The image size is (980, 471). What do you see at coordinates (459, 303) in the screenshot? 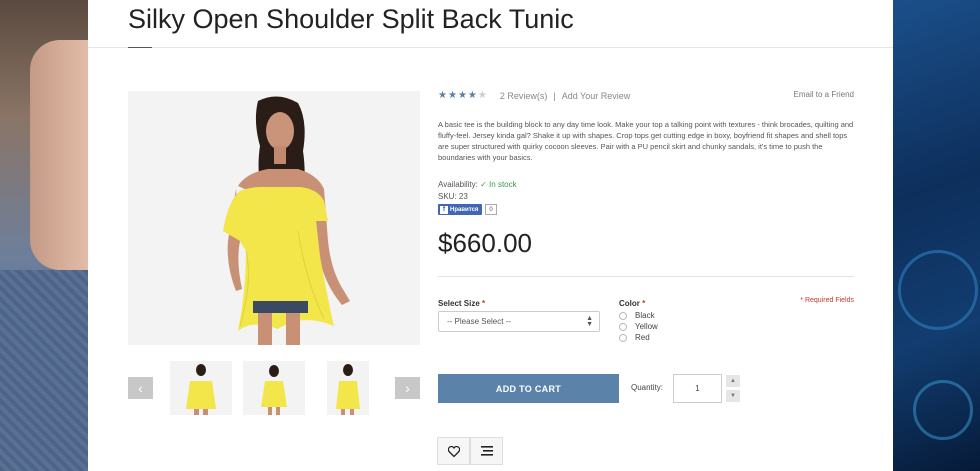
I see `size-label-text: Select Size` at bounding box center [459, 303].